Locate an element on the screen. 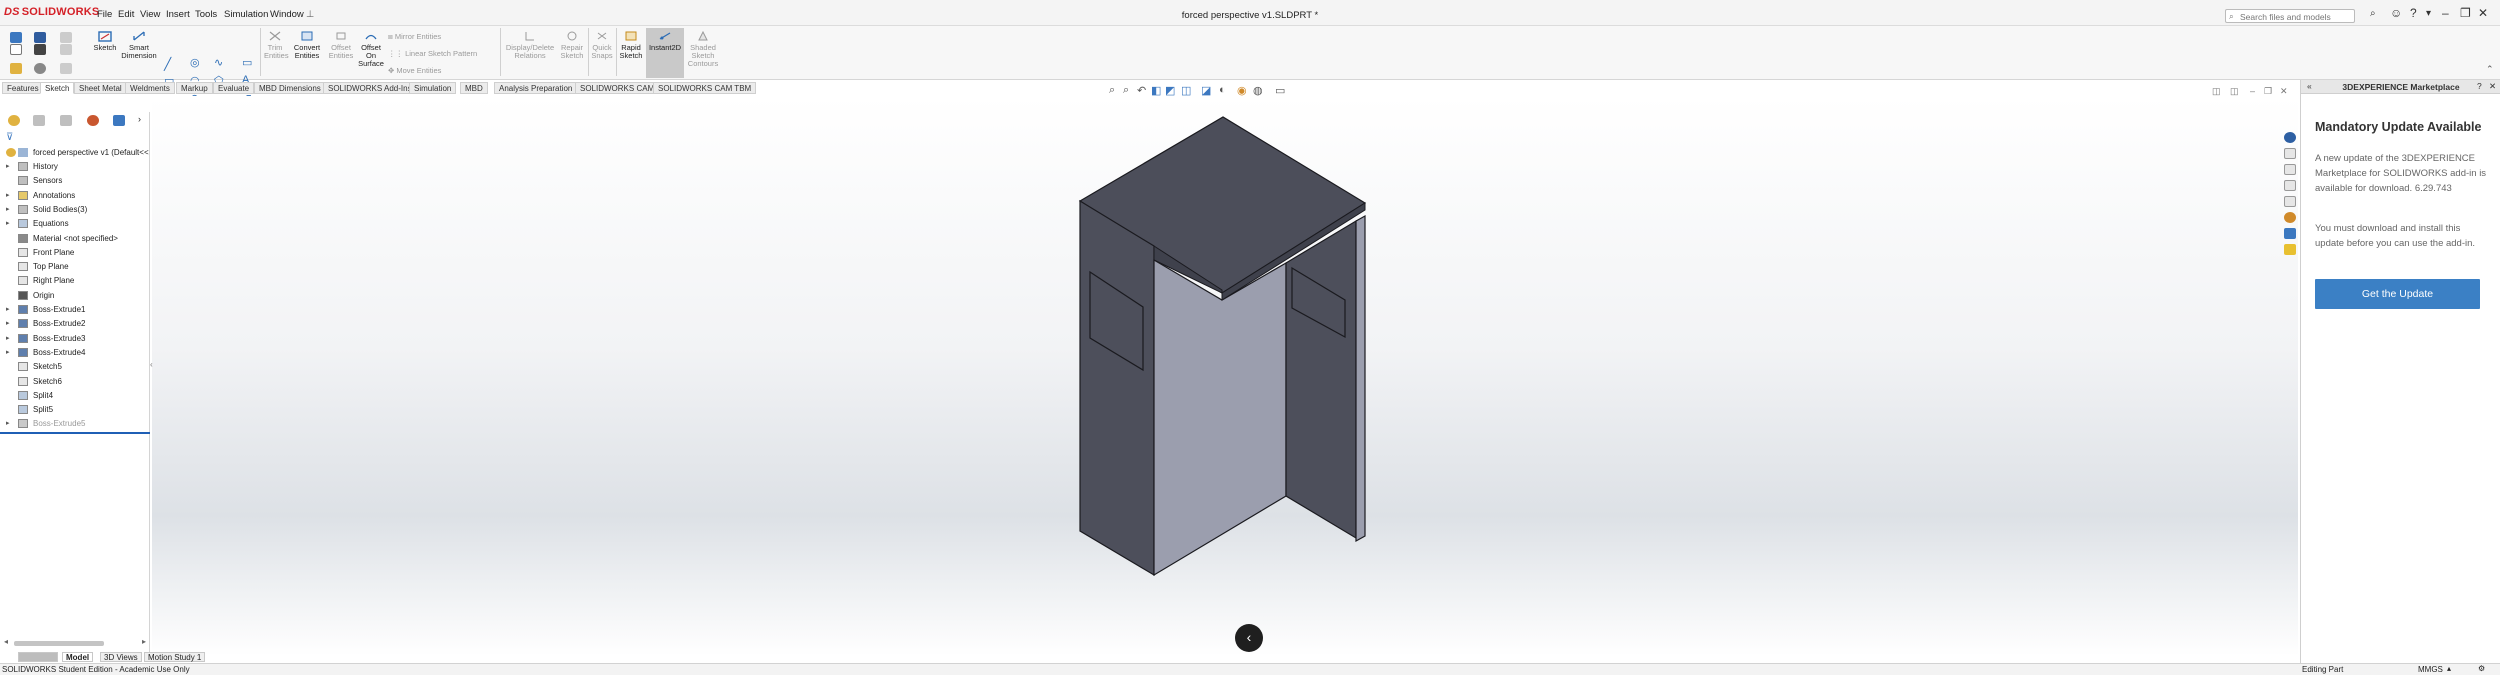  tree-item: ▸ Boss-Extrude2 is located at coordinates (75, 324).